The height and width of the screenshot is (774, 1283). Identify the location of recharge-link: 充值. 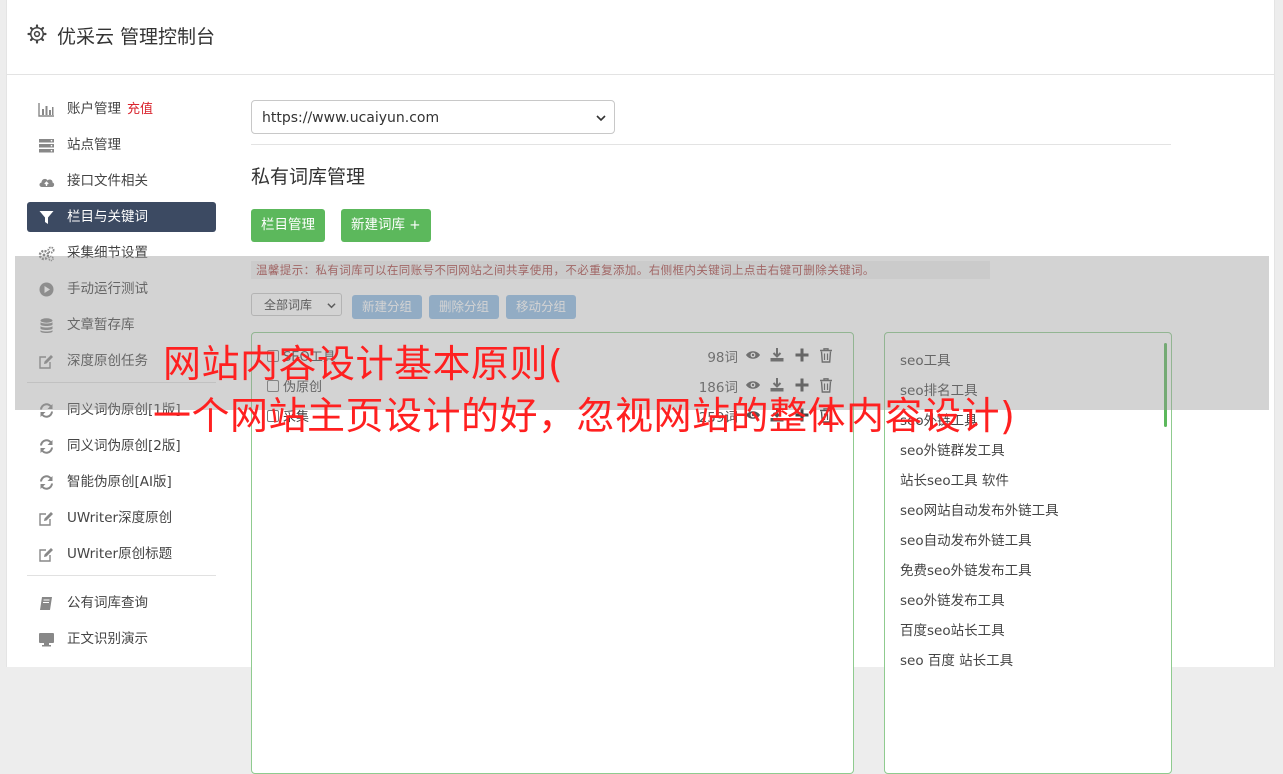
(140, 109).